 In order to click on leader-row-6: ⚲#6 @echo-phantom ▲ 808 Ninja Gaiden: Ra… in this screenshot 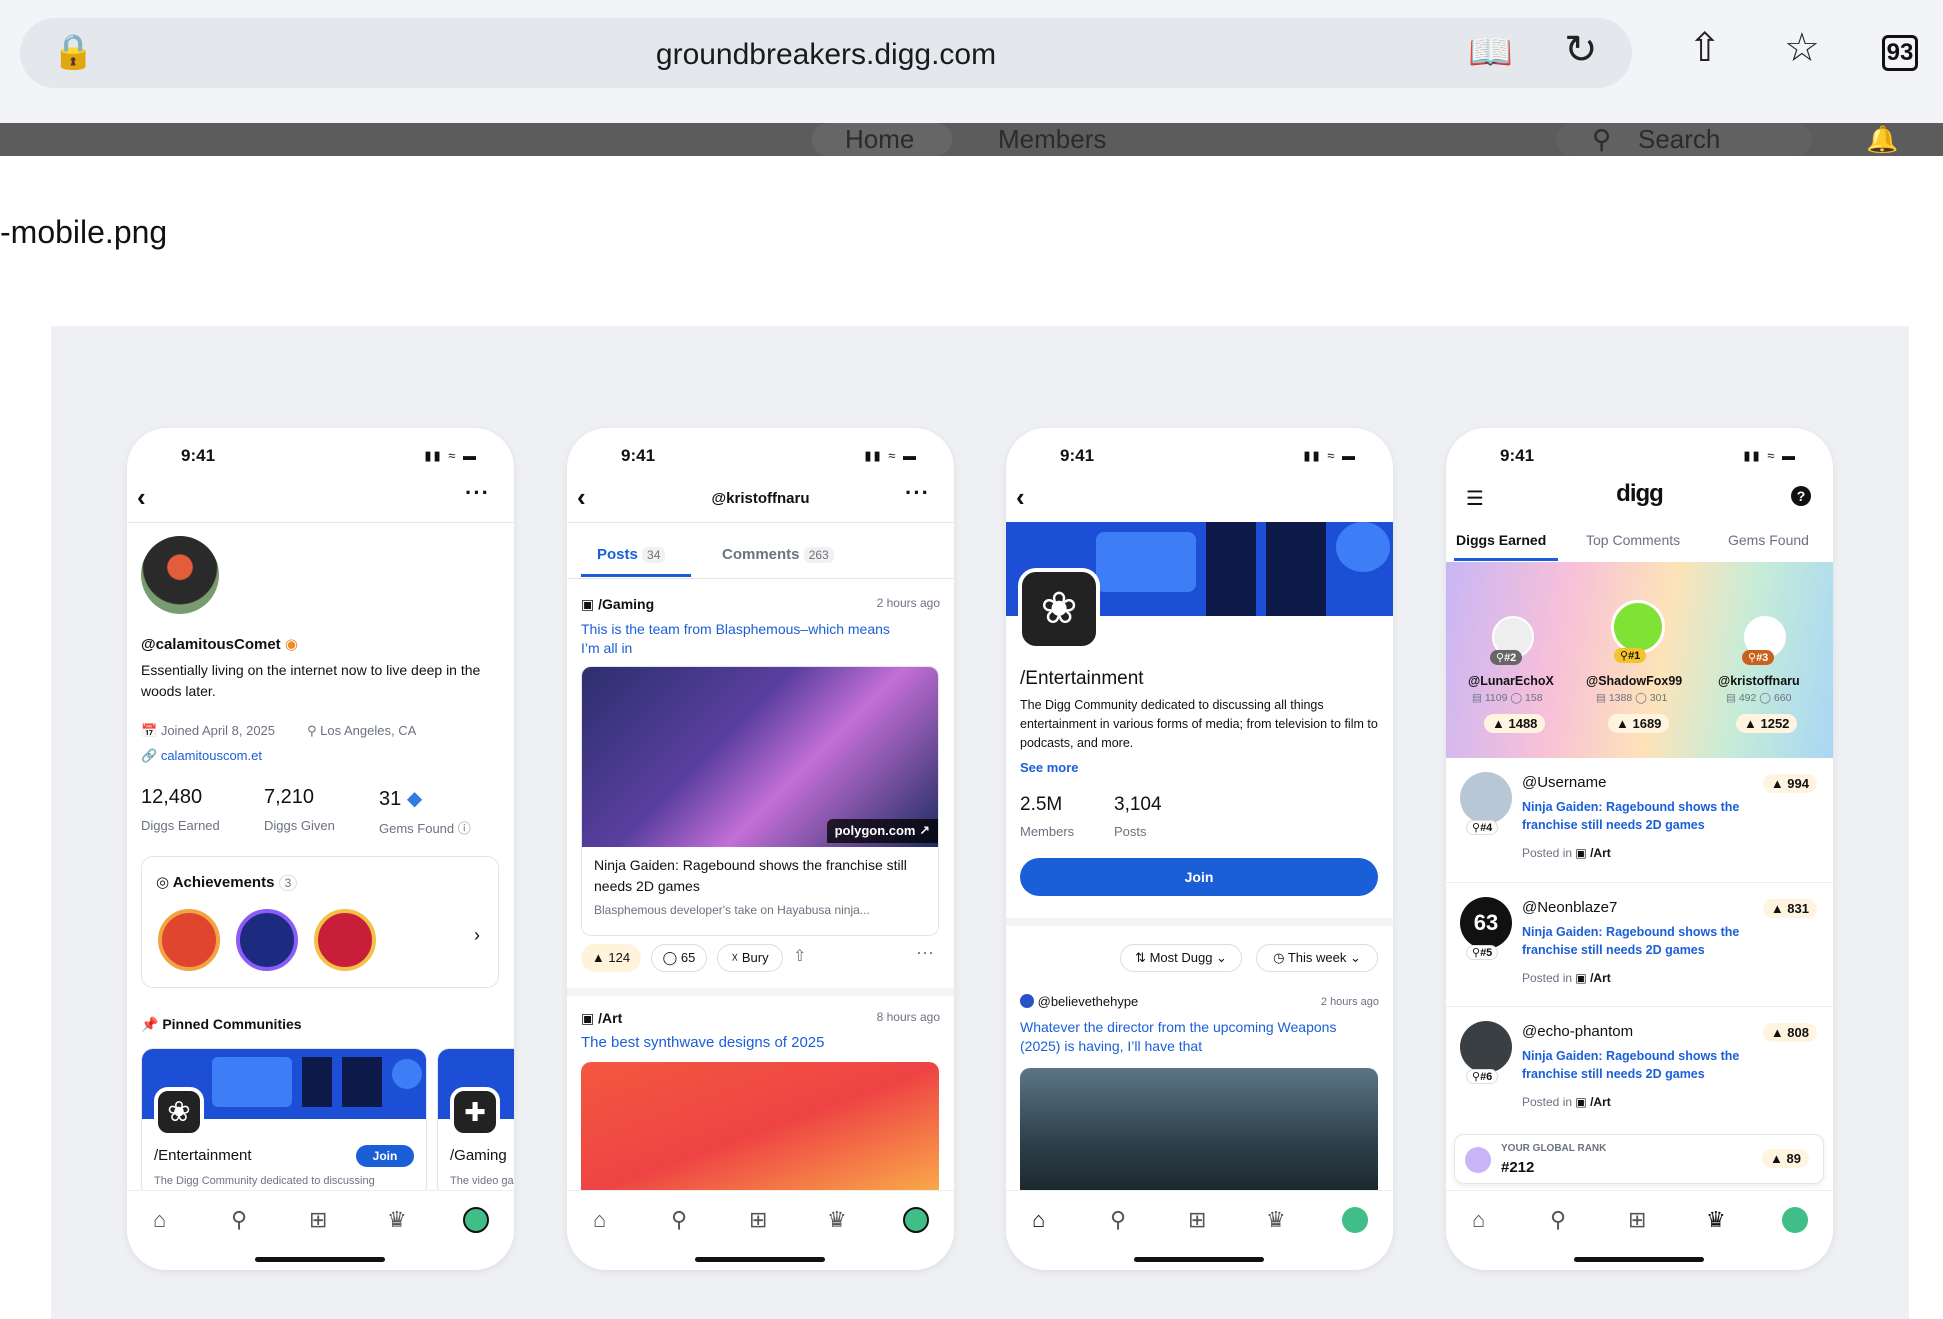, I will do `click(1639, 1068)`.